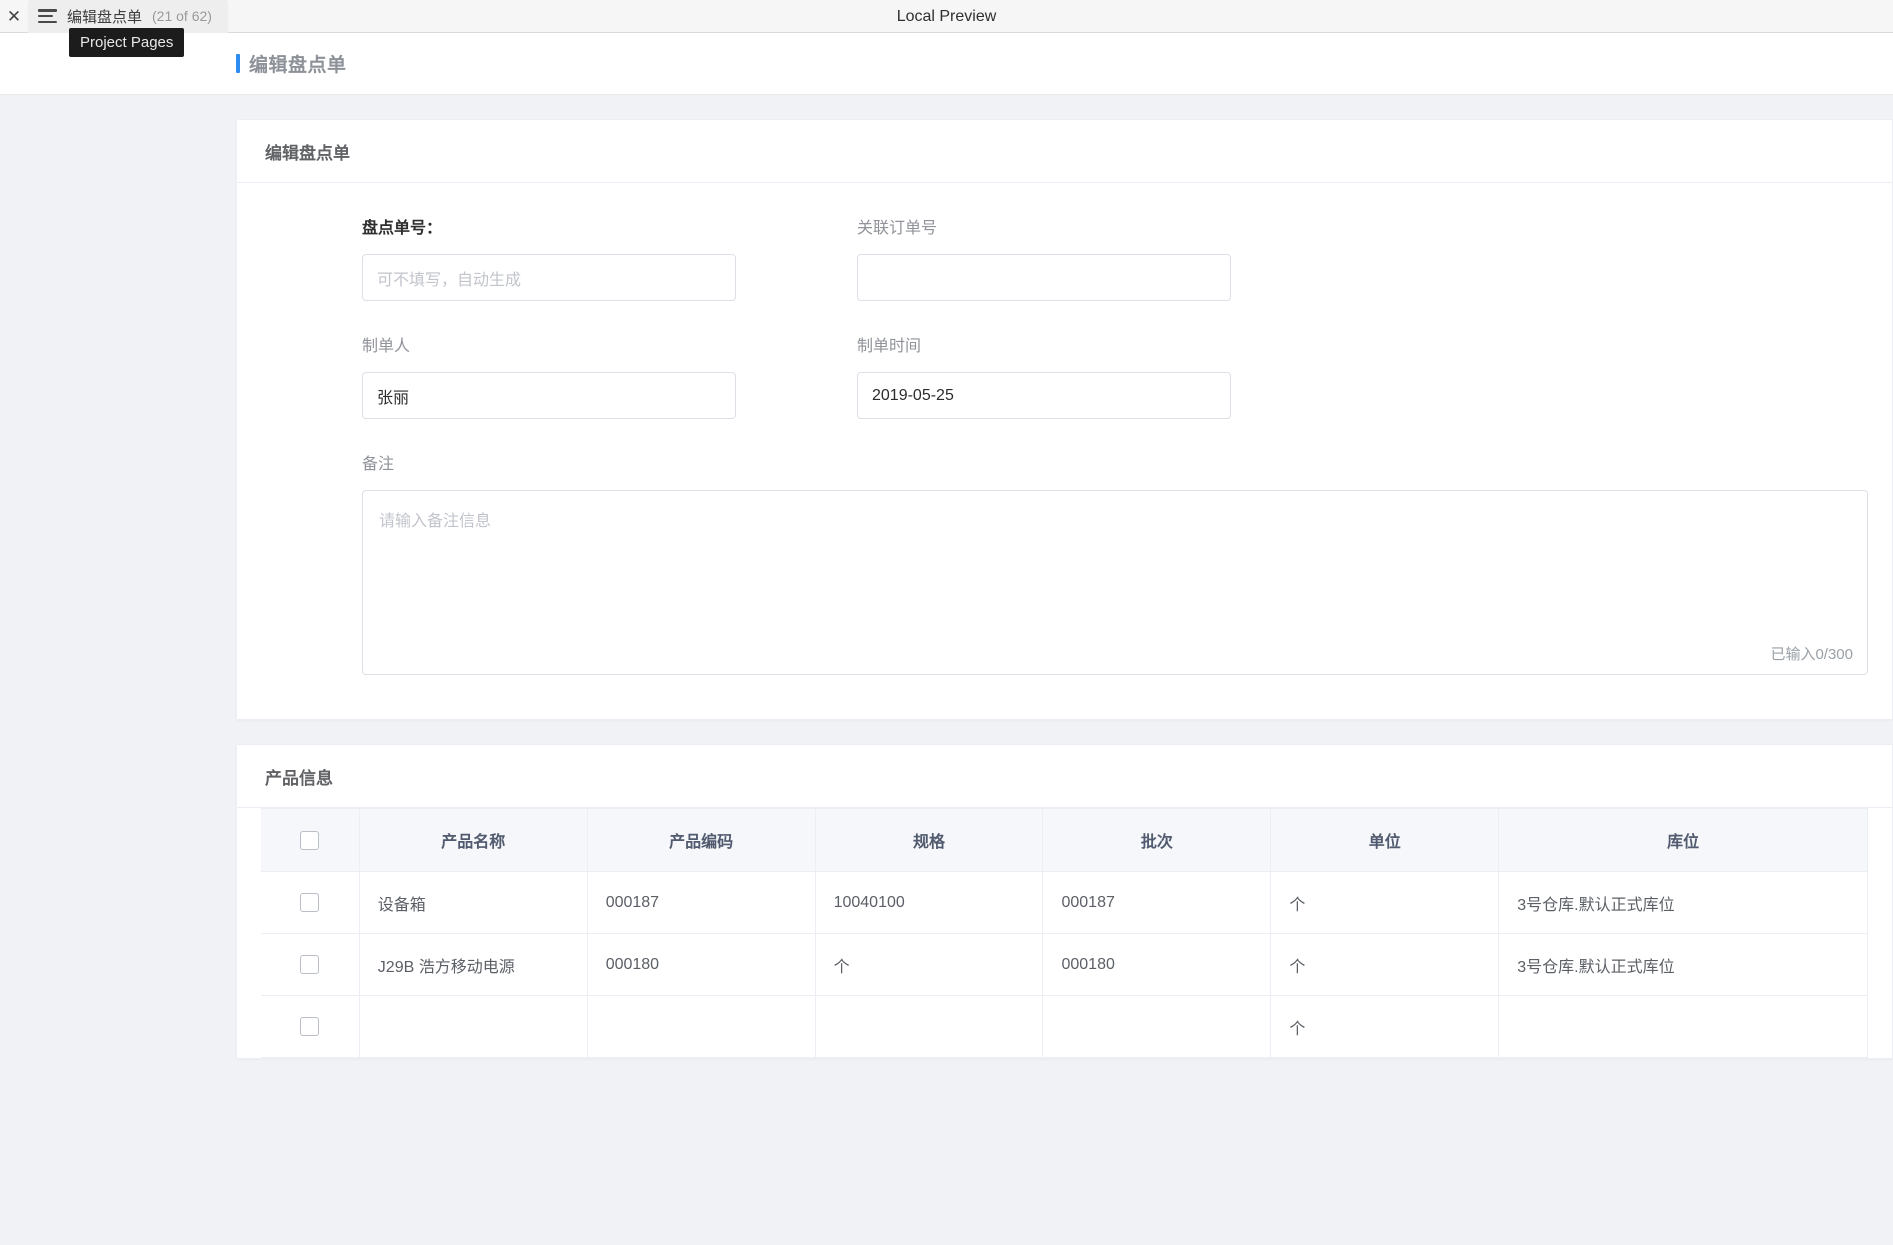 The height and width of the screenshot is (1245, 1893). I want to click on project-pages-tooltip: Project Pages, so click(127, 42).